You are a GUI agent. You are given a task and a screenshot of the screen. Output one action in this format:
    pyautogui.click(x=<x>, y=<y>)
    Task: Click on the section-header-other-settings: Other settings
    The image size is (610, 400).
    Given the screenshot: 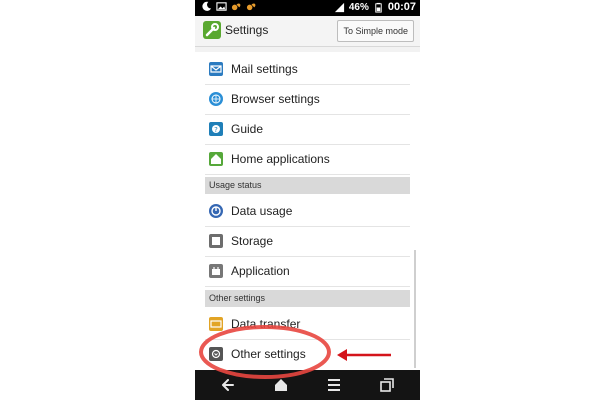 What is the action you would take?
    pyautogui.click(x=307, y=298)
    